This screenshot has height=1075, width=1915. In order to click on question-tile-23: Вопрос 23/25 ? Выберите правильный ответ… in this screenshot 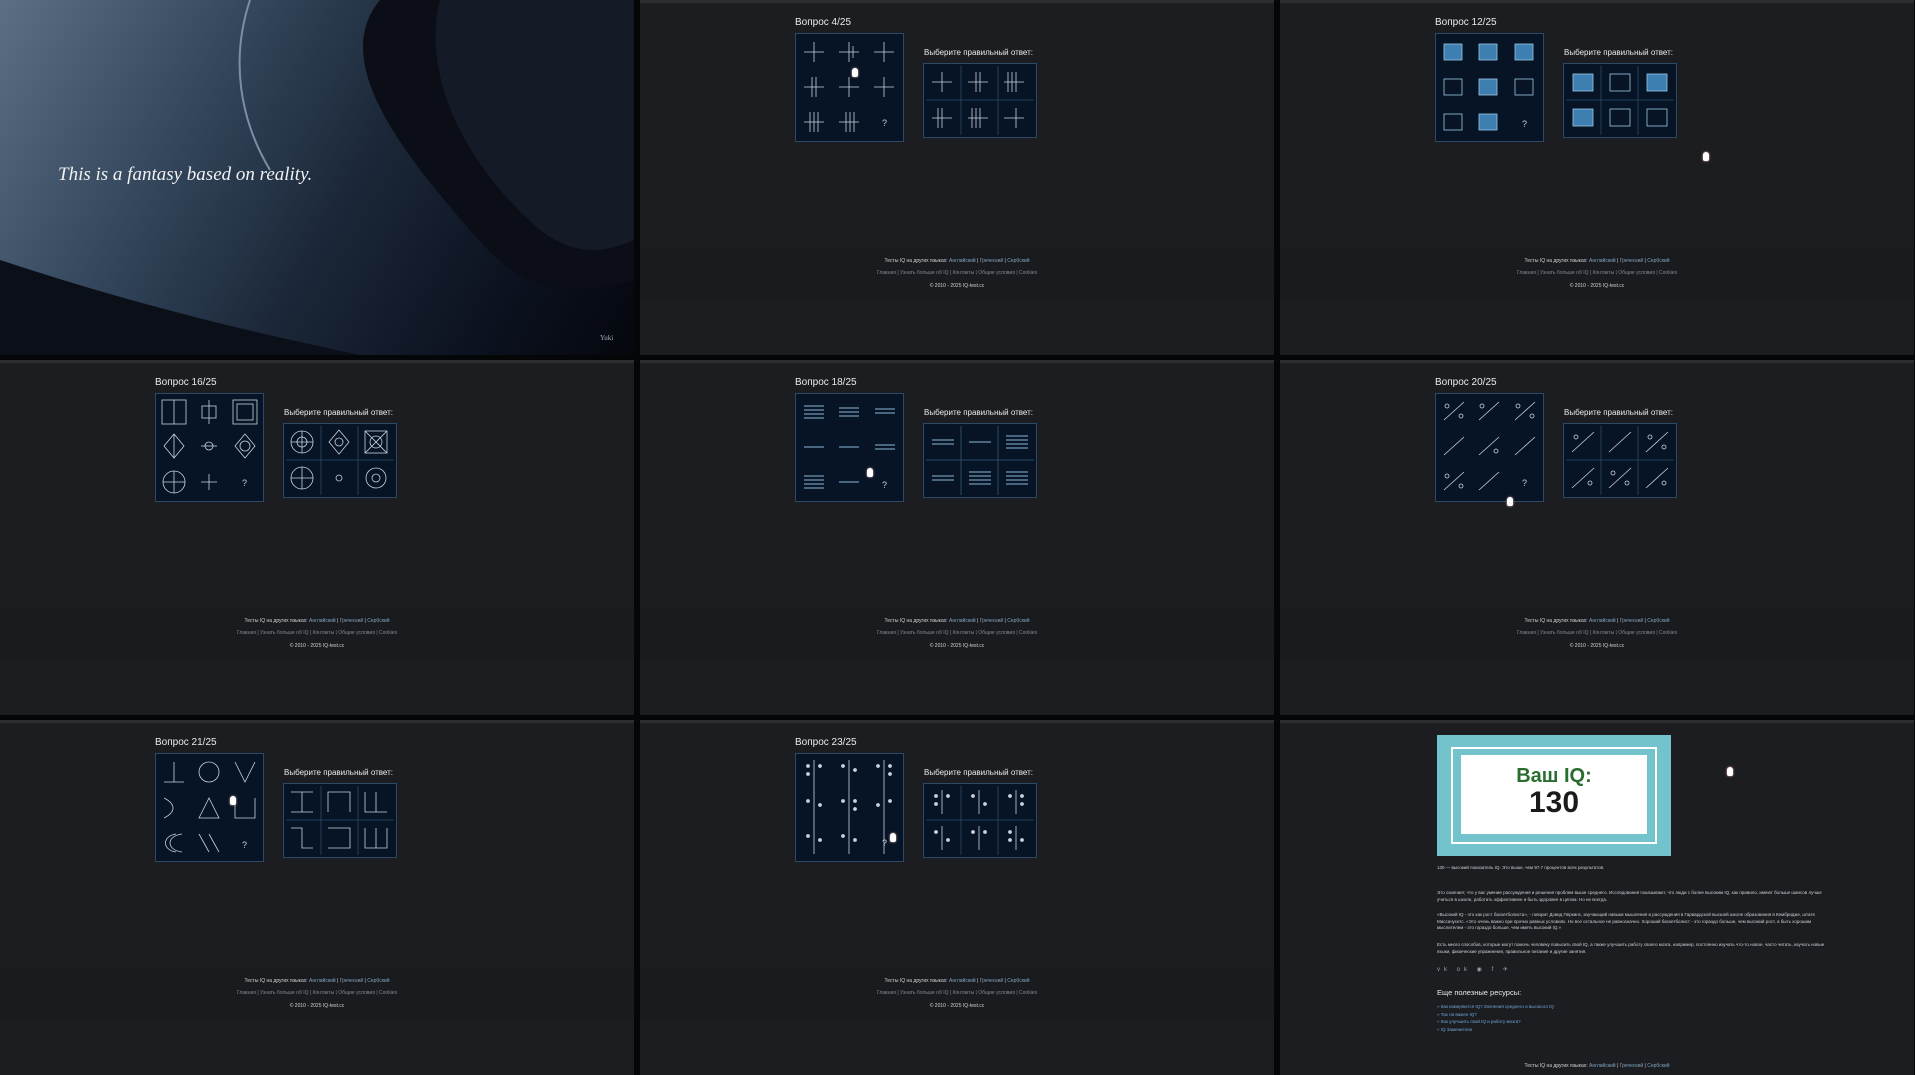, I will do `click(957, 897)`.